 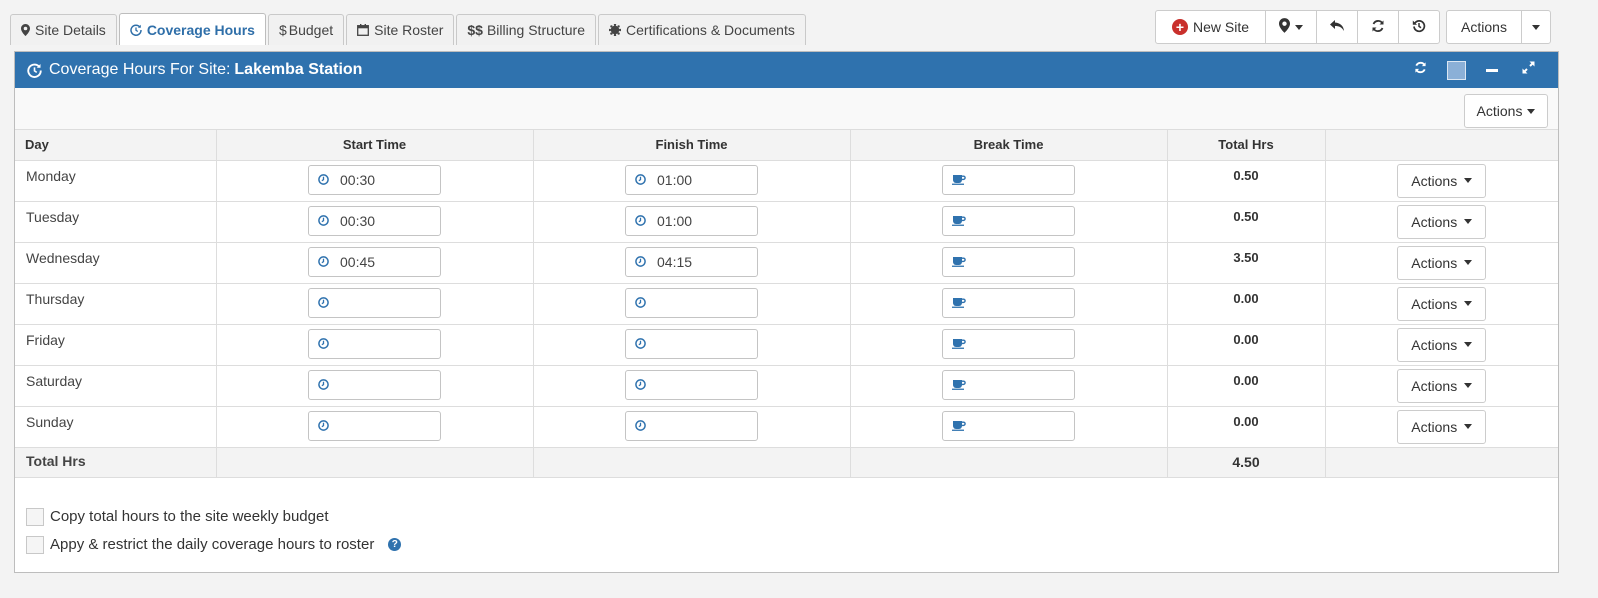 I want to click on table-row: Saturday 0.00 Actions, so click(x=786, y=386).